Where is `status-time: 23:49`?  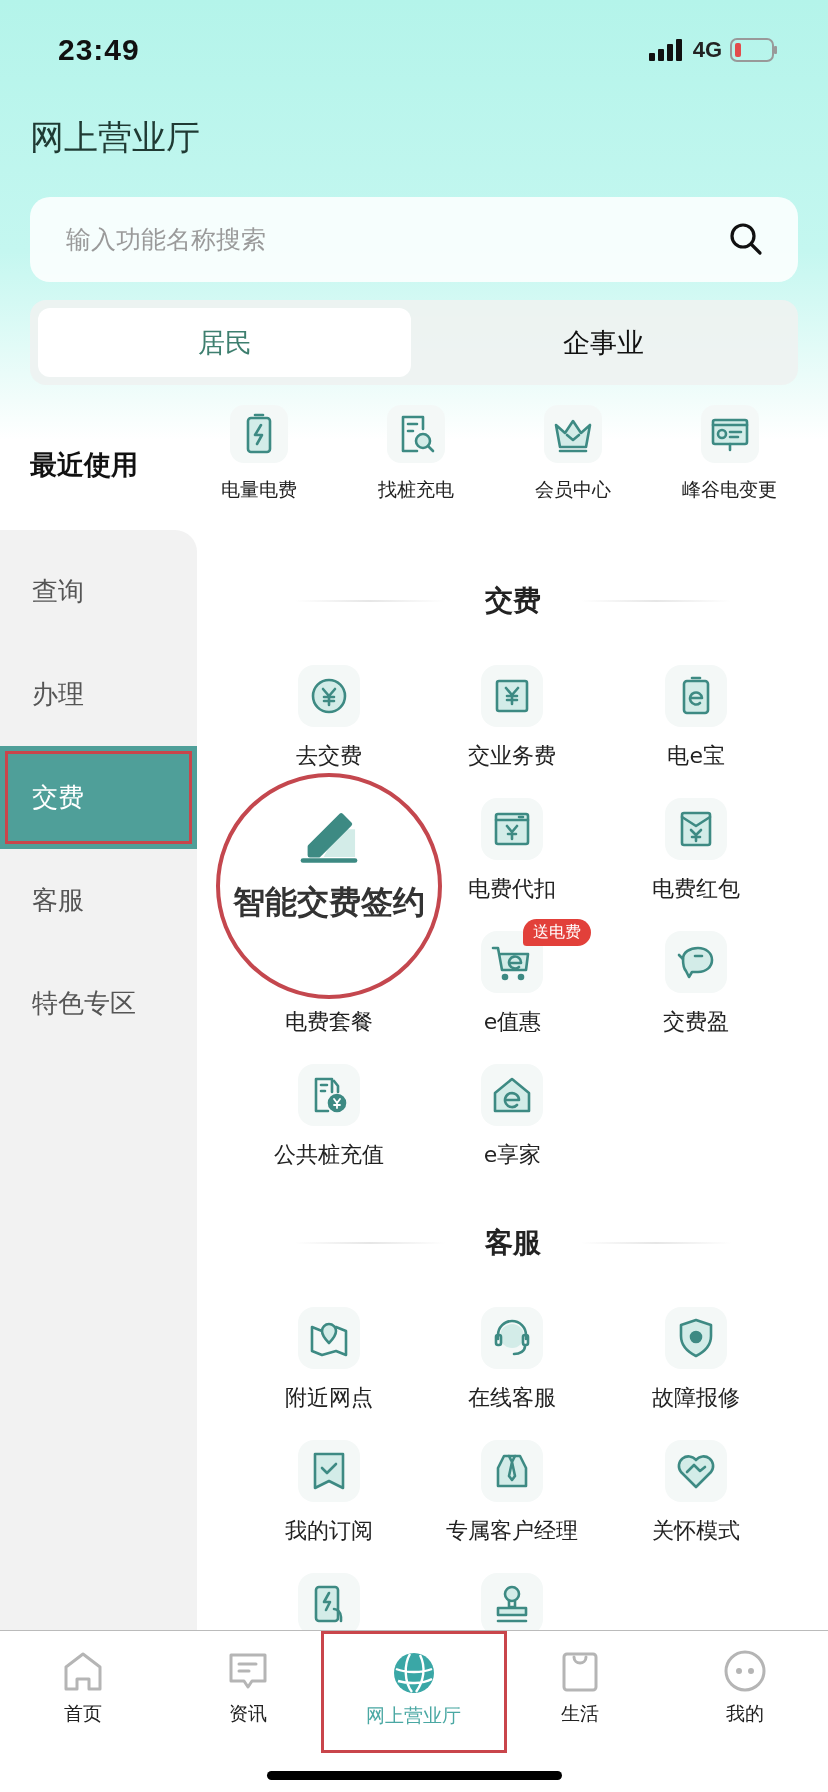
status-time: 23:49 is located at coordinates (99, 50).